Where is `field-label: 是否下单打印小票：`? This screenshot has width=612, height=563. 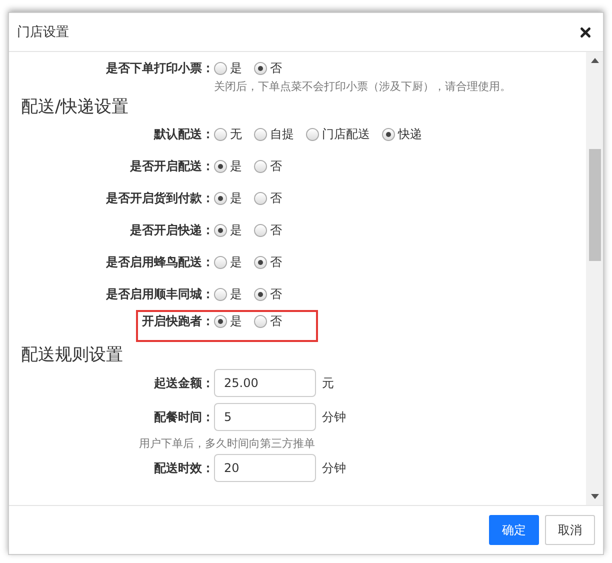 field-label: 是否下单打印小票： is located at coordinates (159, 68).